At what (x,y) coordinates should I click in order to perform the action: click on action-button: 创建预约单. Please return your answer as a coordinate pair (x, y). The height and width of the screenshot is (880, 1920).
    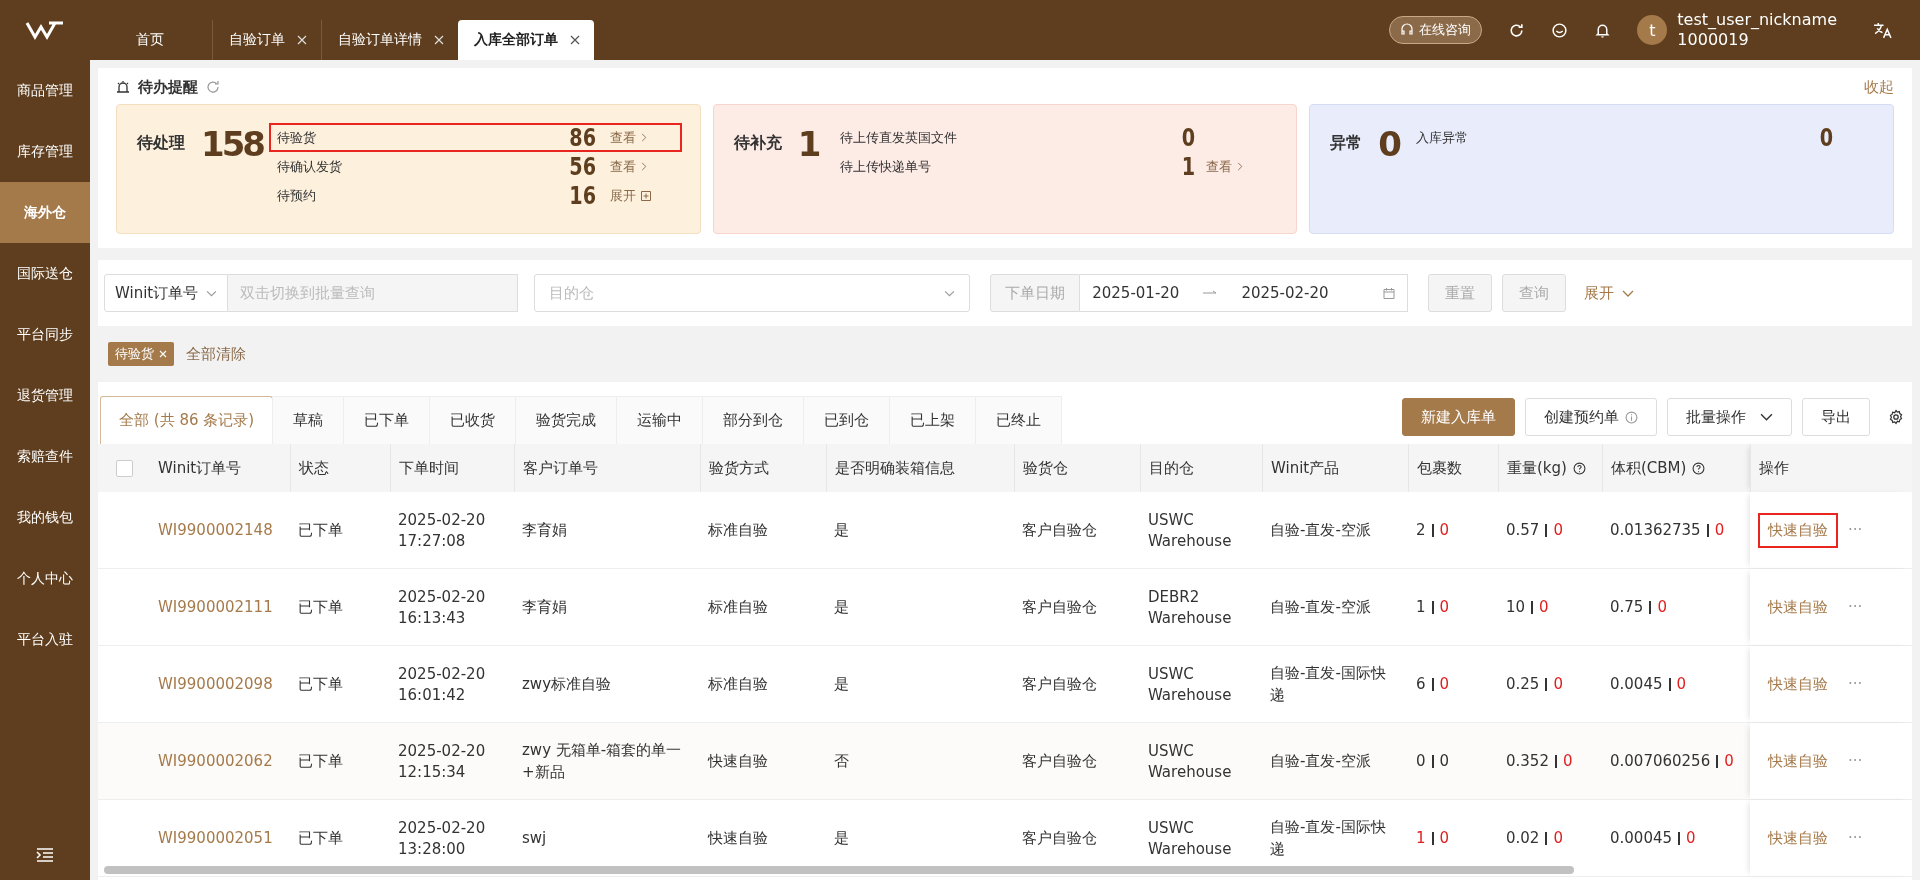
    Looking at the image, I should click on (1591, 417).